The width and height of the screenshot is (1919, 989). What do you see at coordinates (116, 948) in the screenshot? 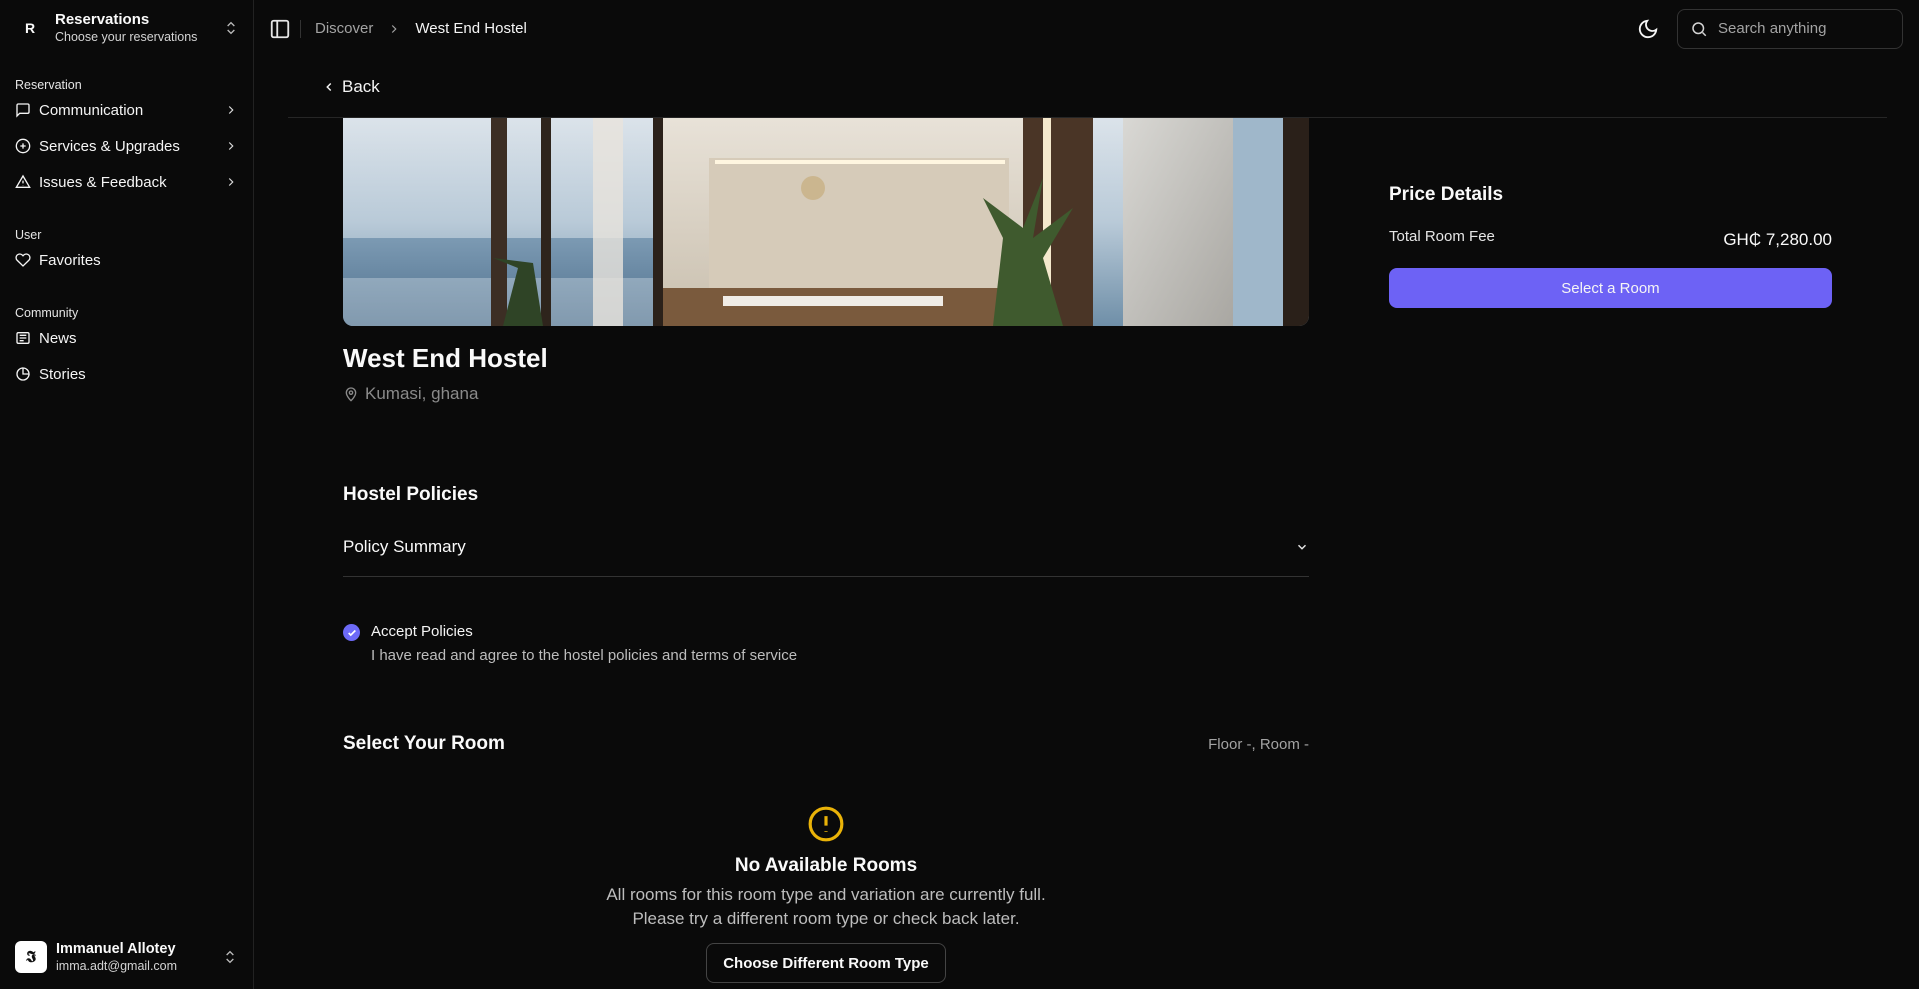
I see `user-name: Immanuel Allotey` at bounding box center [116, 948].